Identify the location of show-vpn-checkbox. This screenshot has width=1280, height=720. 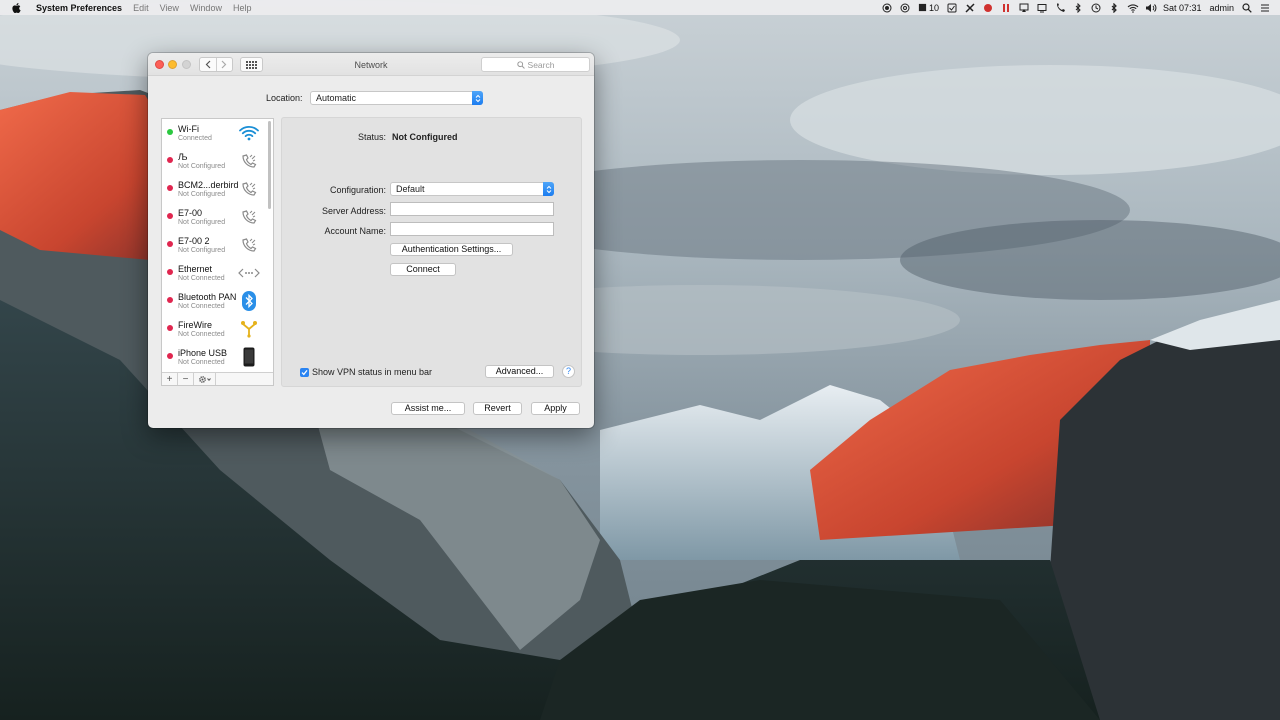
(304, 372).